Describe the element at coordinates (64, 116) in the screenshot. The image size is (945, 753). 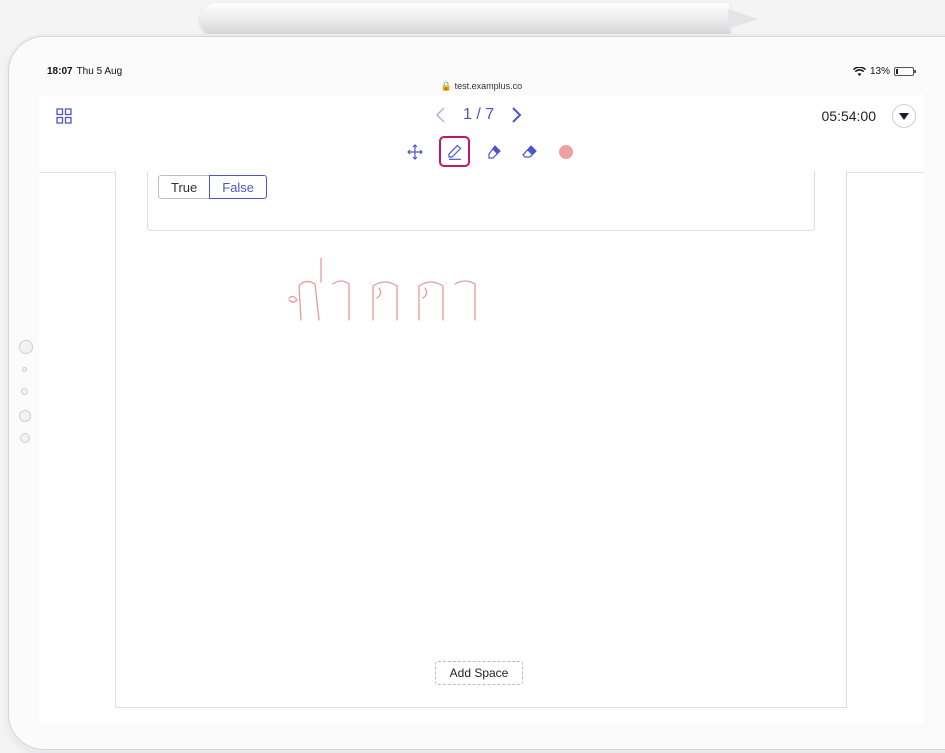
I see `grid-icon` at that location.